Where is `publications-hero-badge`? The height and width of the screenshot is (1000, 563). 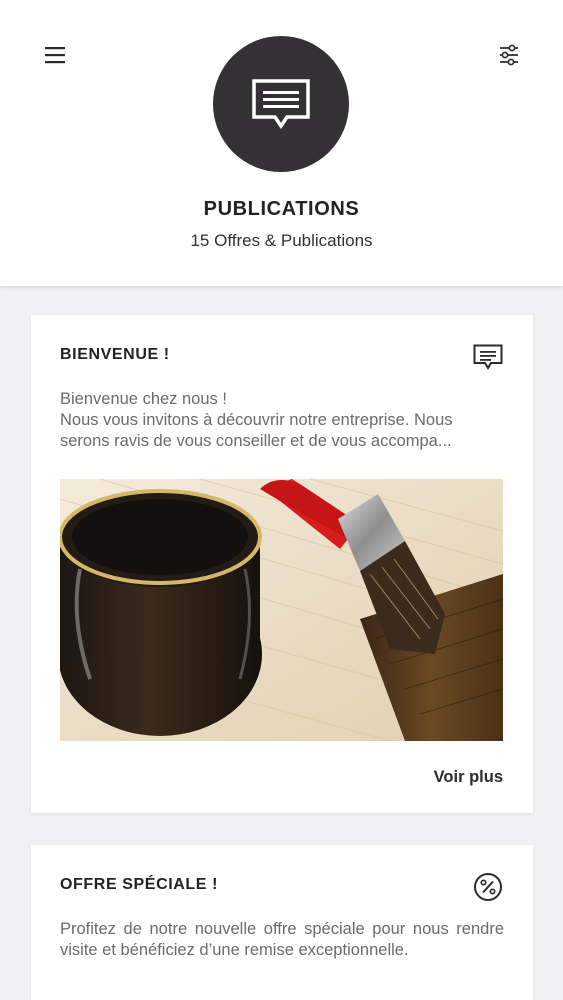
publications-hero-badge is located at coordinates (281, 104).